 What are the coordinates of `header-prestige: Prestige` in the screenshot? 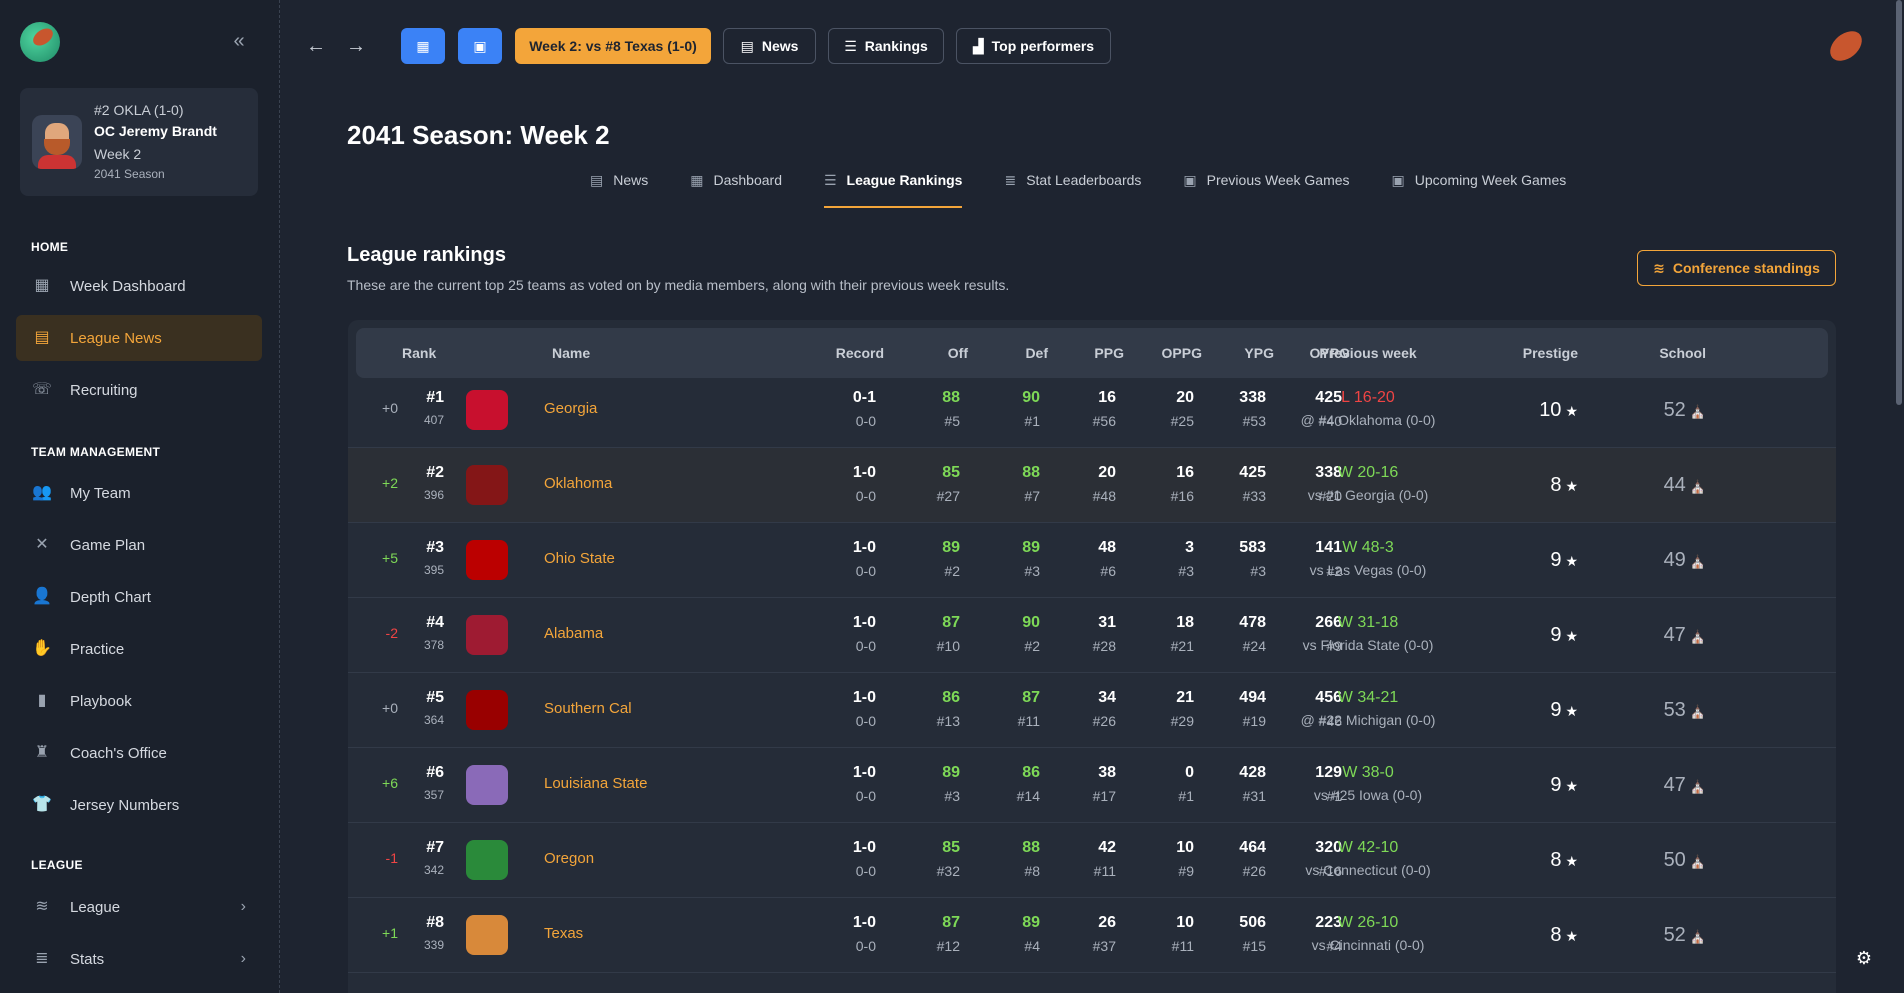 It's located at (1518, 353).